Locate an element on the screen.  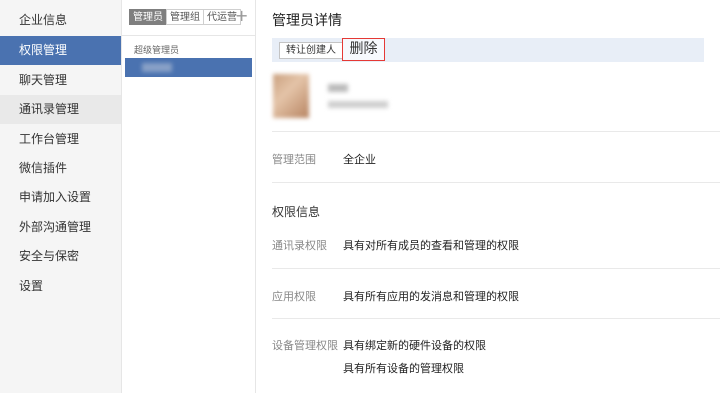
contacts-permission-value: 具有对所有成员的查看和管理的权限 is located at coordinates (431, 245).